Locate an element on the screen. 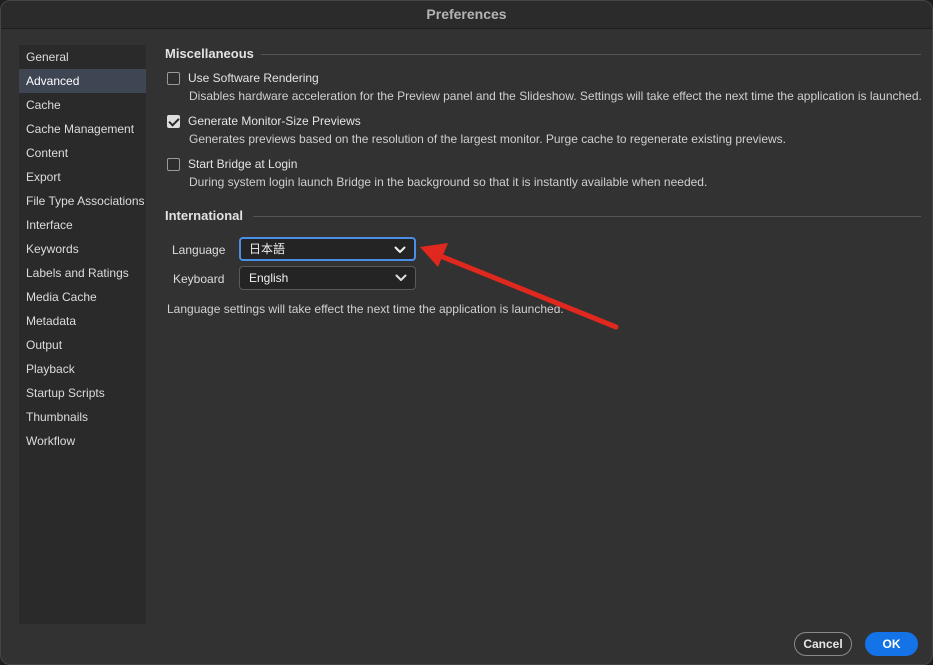 The height and width of the screenshot is (665, 933). software-rendering-checkbox is located at coordinates (173, 78).